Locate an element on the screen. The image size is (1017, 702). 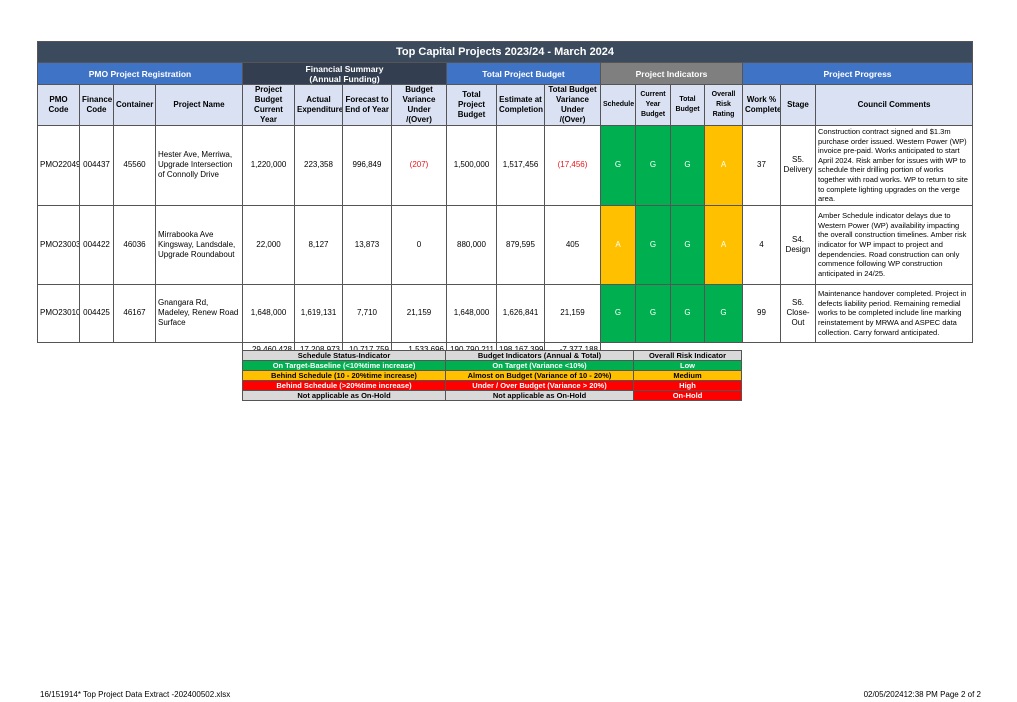
legend-budget-under-over: Under / Over Budget (Variance > 20%) is located at coordinates (539, 385).